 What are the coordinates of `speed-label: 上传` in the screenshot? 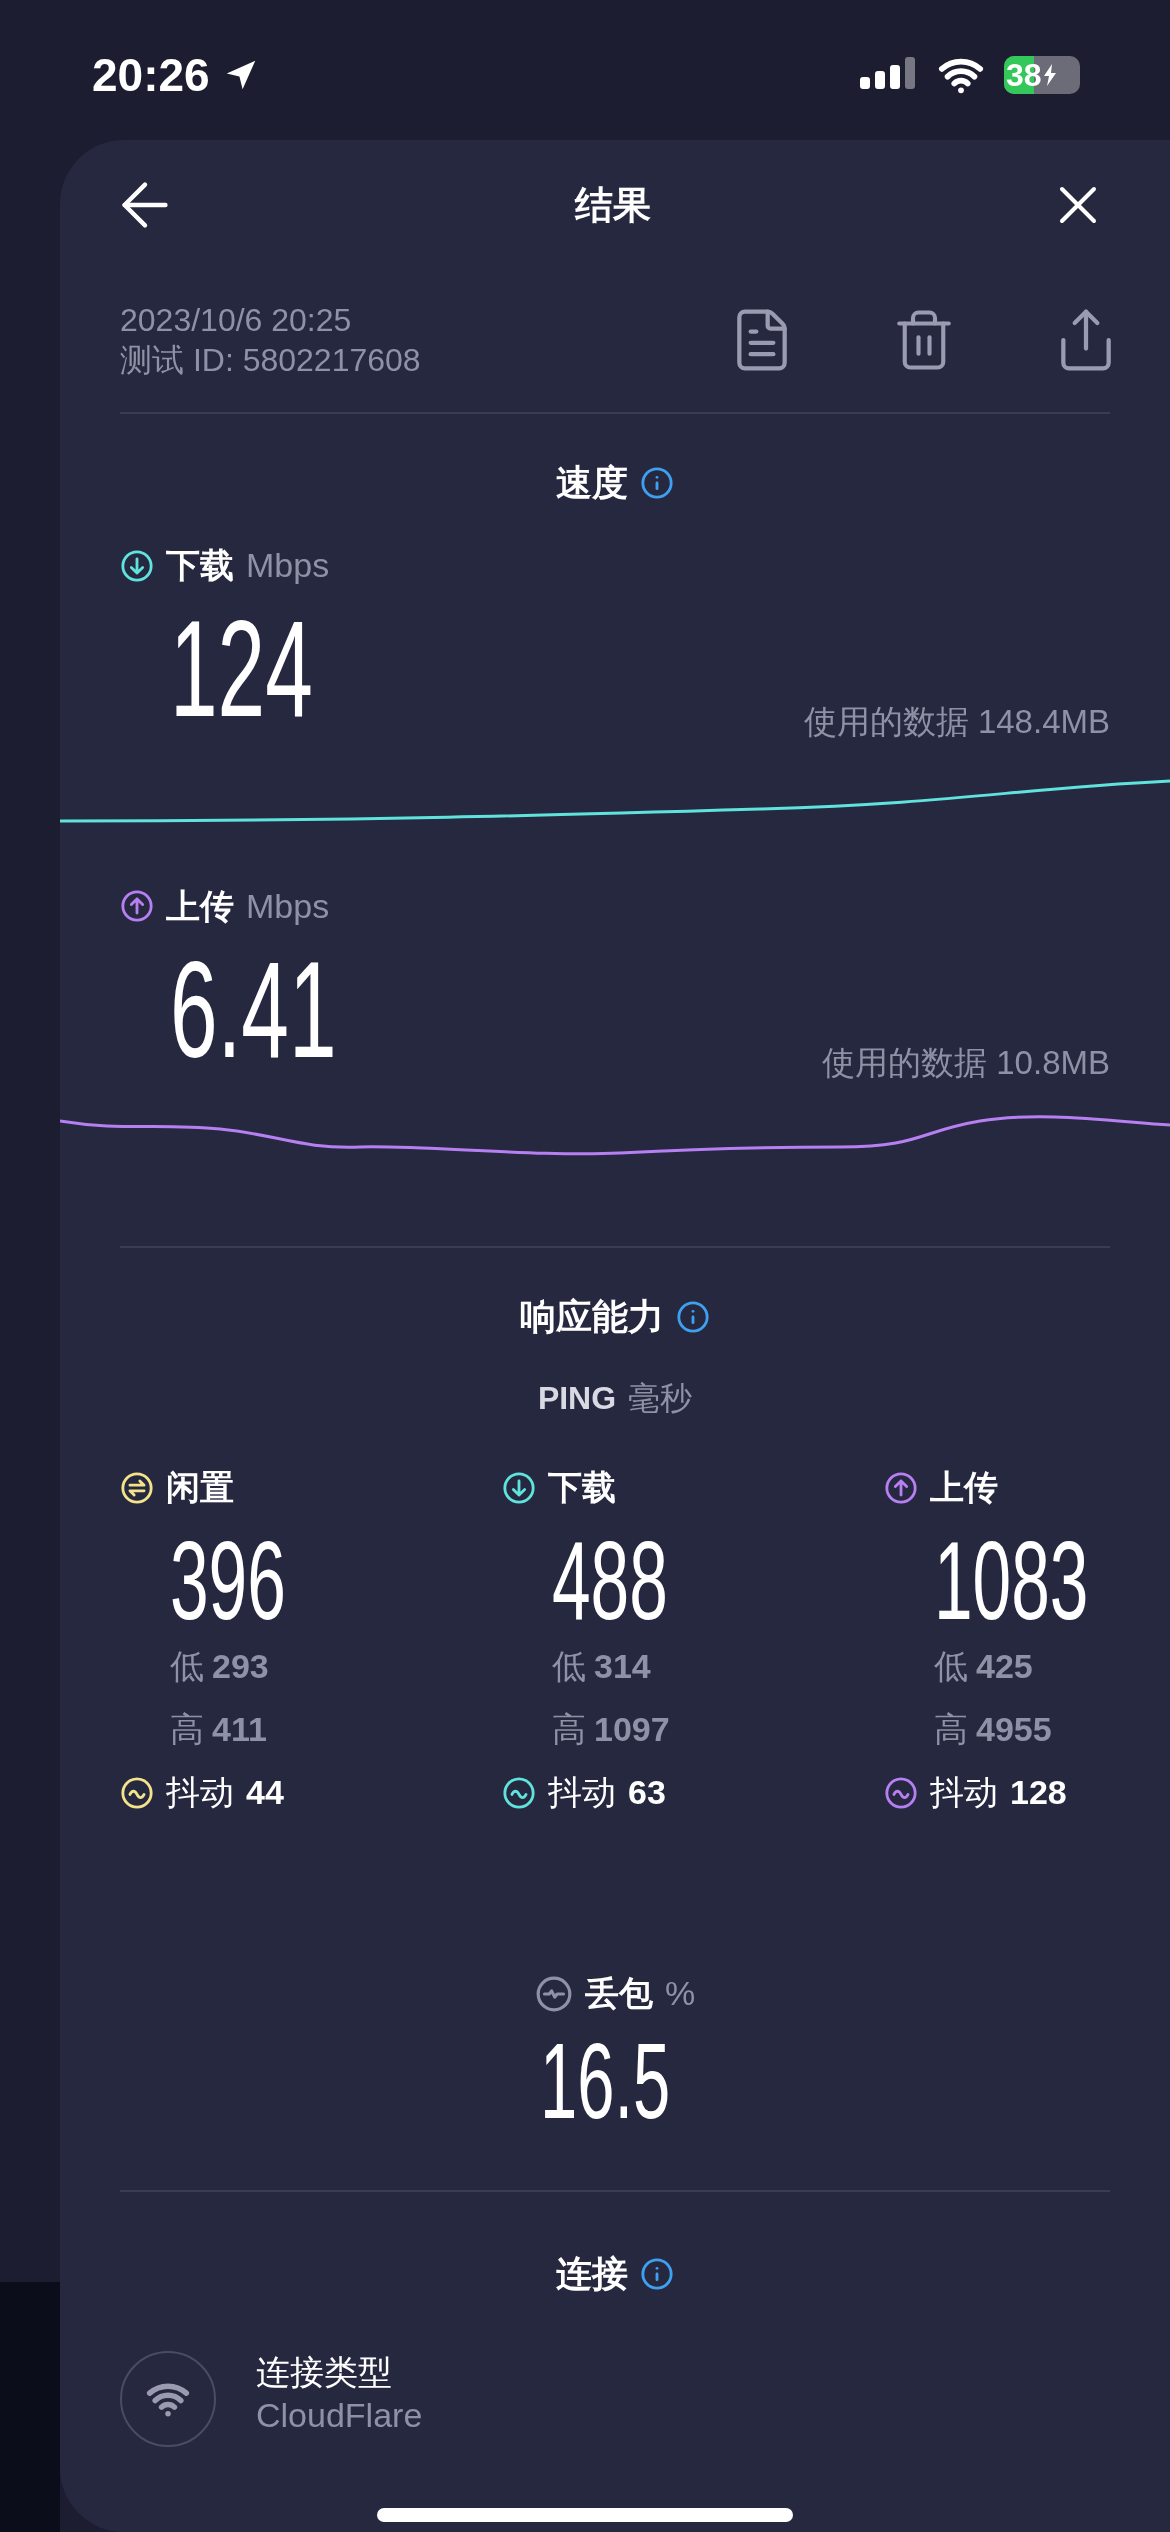 It's located at (200, 906).